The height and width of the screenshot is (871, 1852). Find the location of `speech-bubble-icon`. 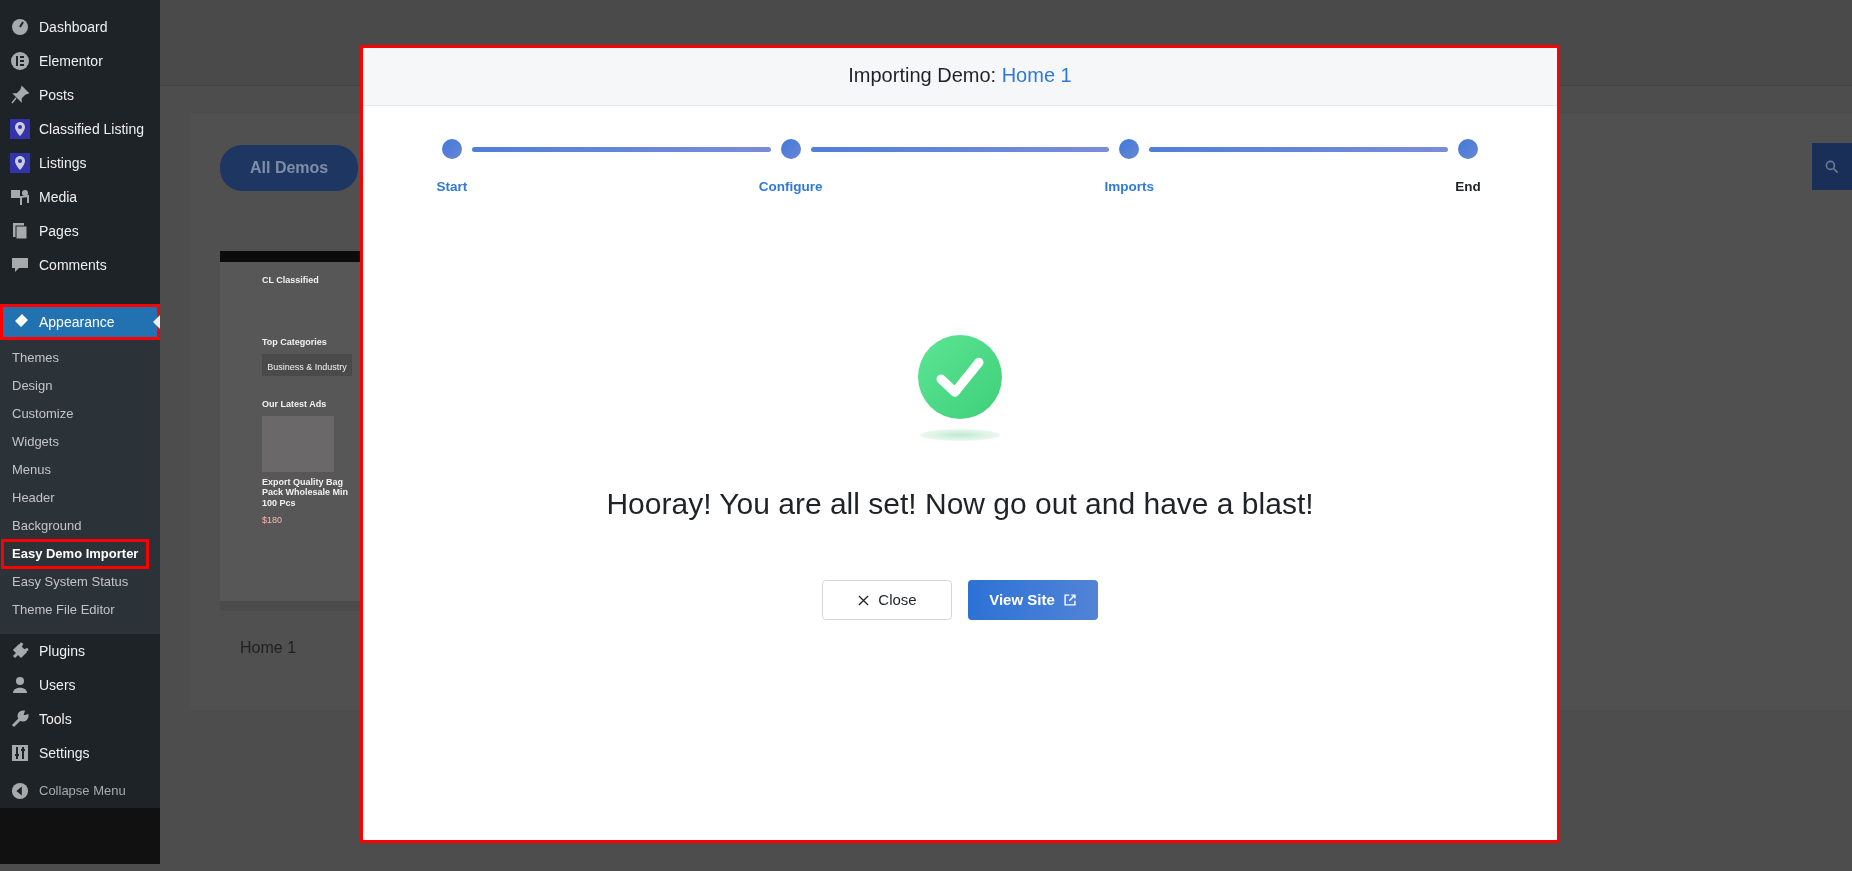

speech-bubble-icon is located at coordinates (20, 265).